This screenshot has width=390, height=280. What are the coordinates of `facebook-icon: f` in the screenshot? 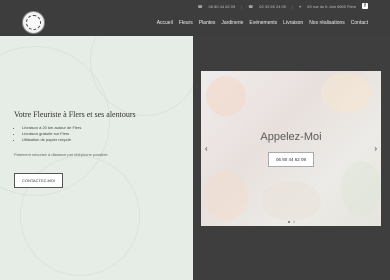 It's located at (365, 6).